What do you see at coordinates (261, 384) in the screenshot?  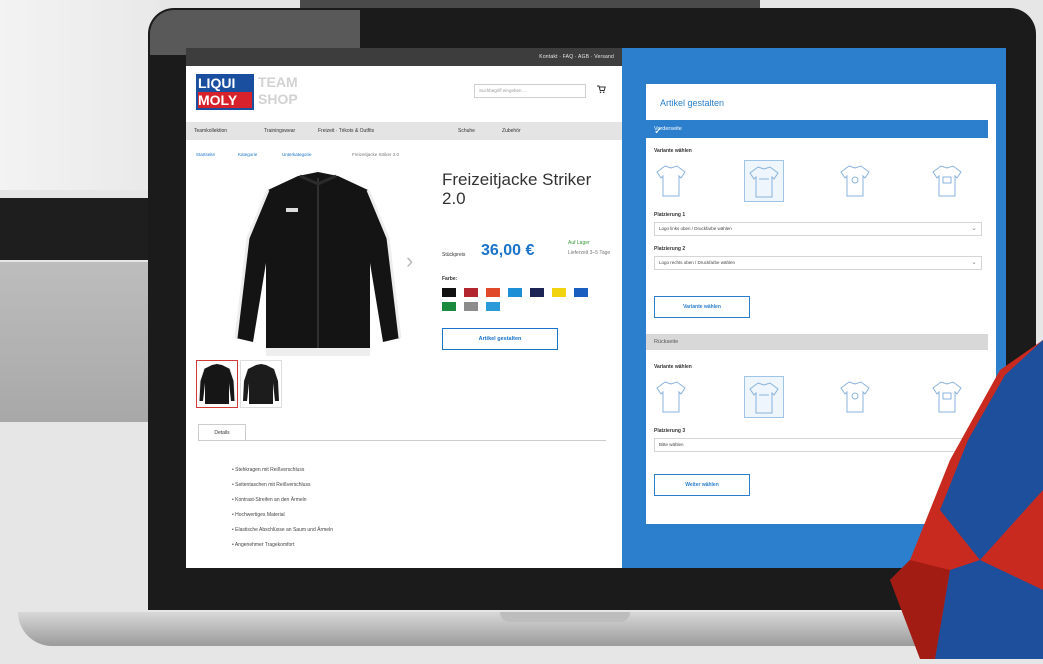 I see `thumbnail-back` at bounding box center [261, 384].